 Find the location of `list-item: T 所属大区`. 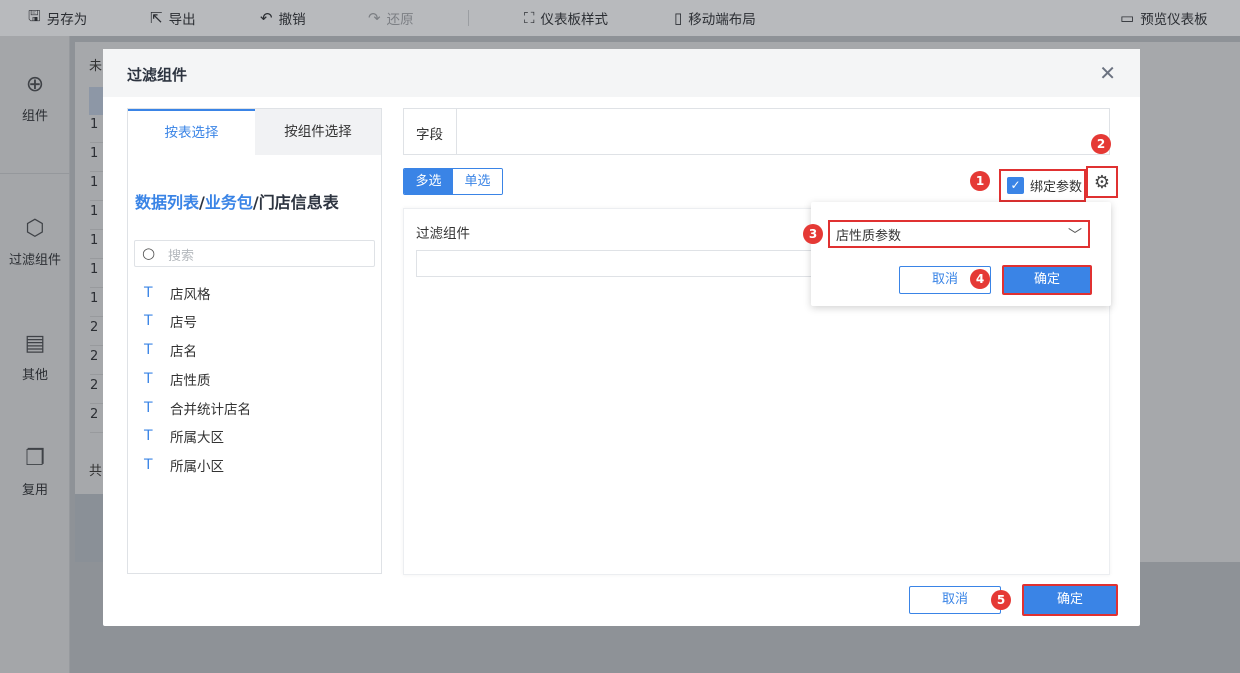

list-item: T 所属大区 is located at coordinates (184, 436).